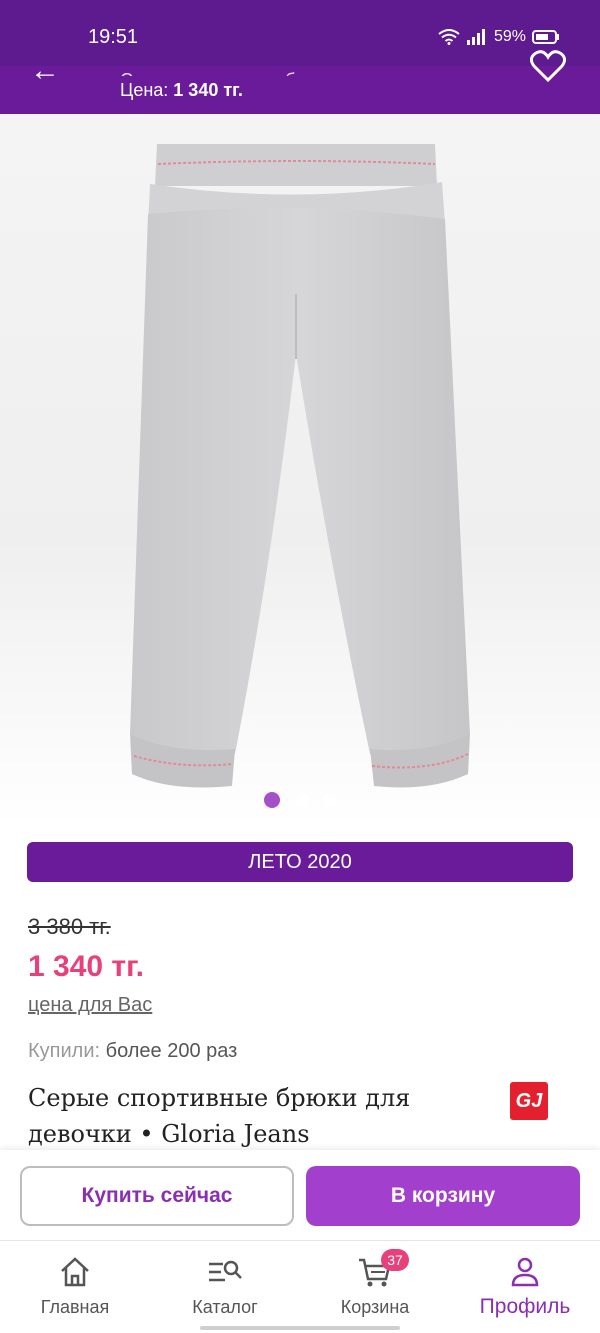 The image size is (600, 1333). I want to click on tab-catalog: Каталог, so click(225, 1287).